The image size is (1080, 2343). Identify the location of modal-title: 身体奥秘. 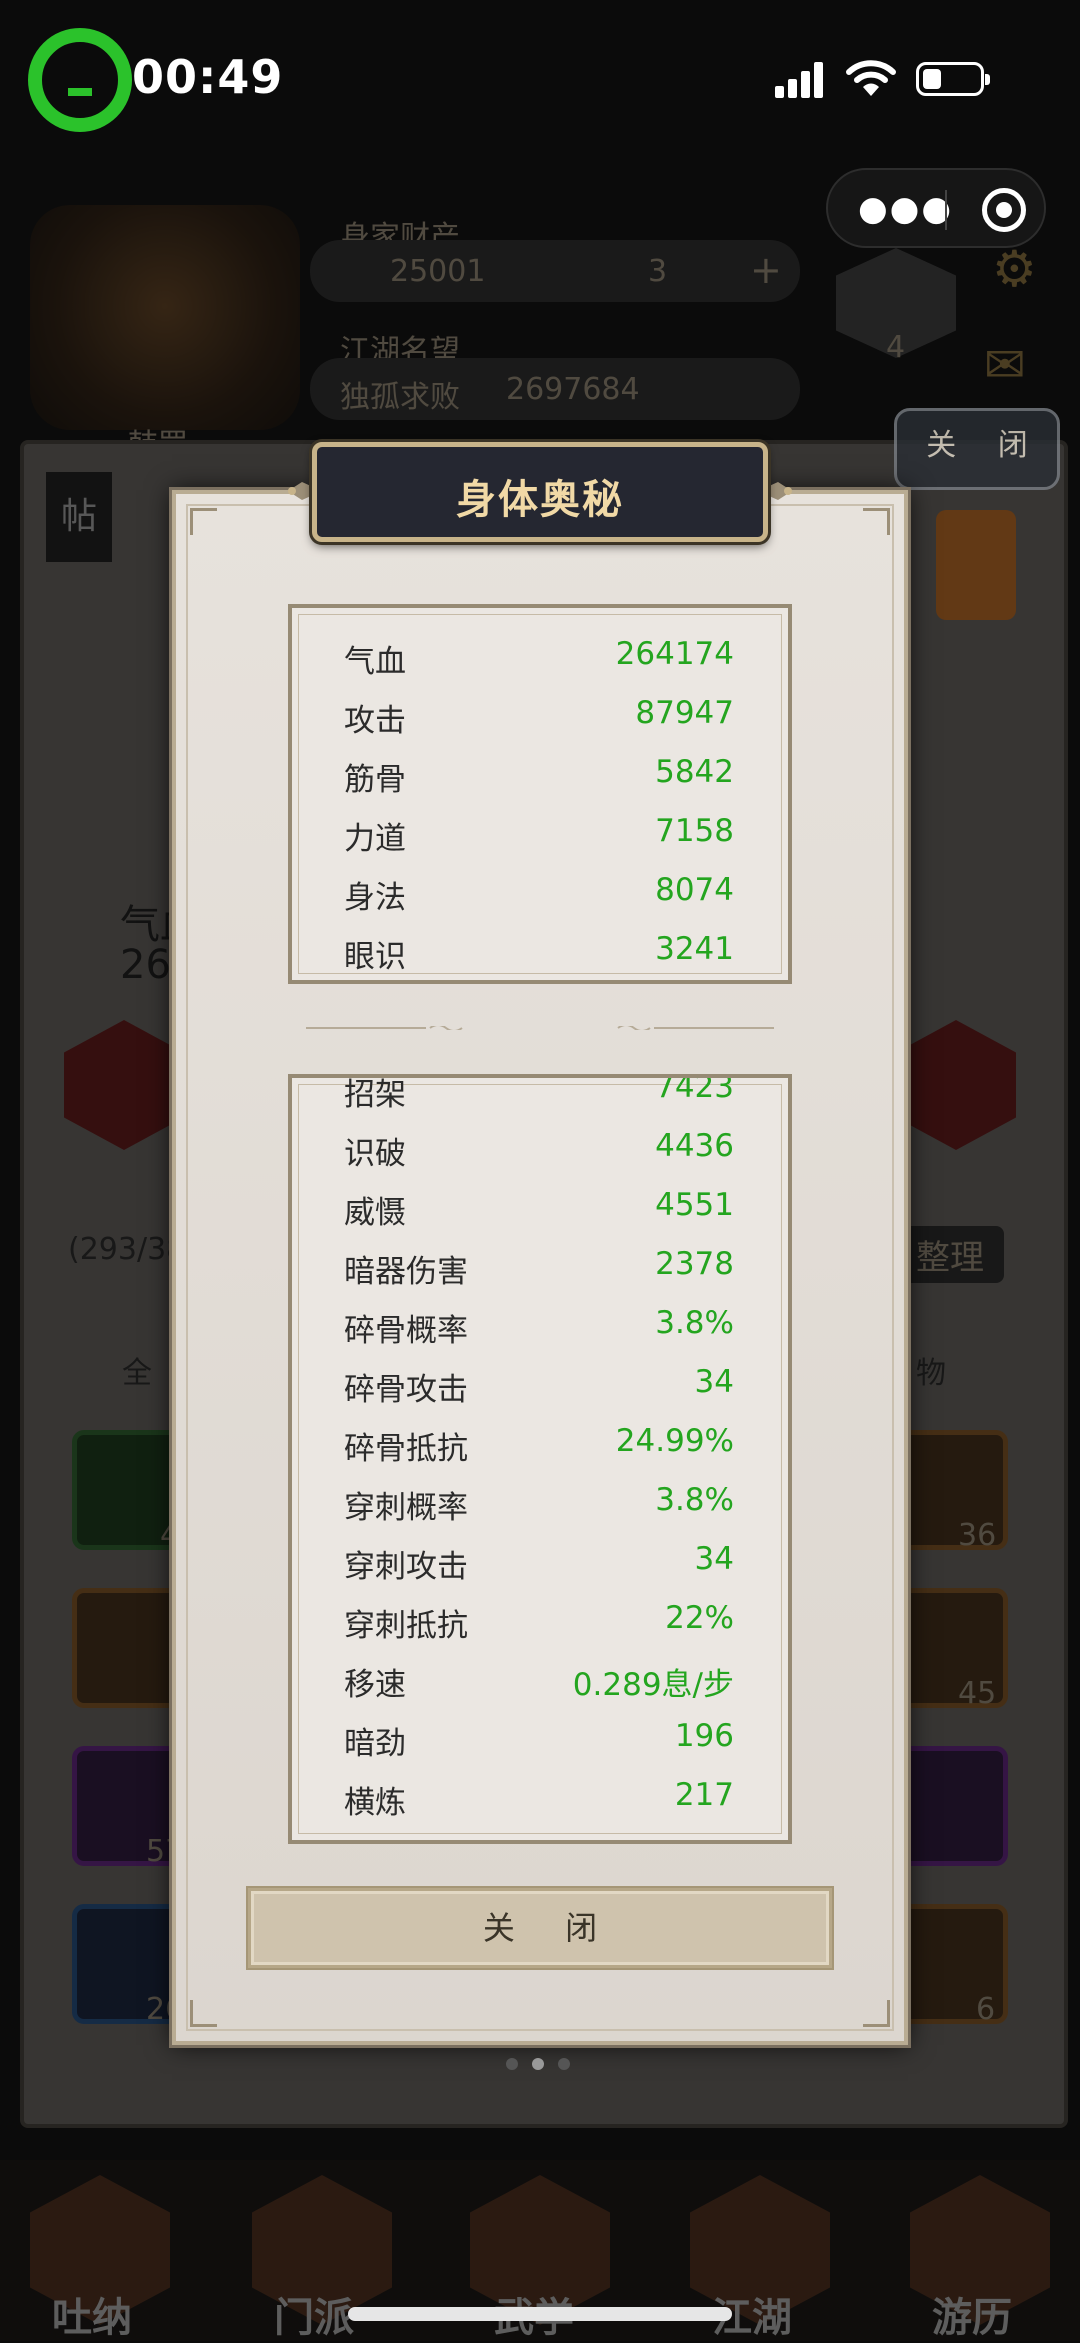
(540, 500).